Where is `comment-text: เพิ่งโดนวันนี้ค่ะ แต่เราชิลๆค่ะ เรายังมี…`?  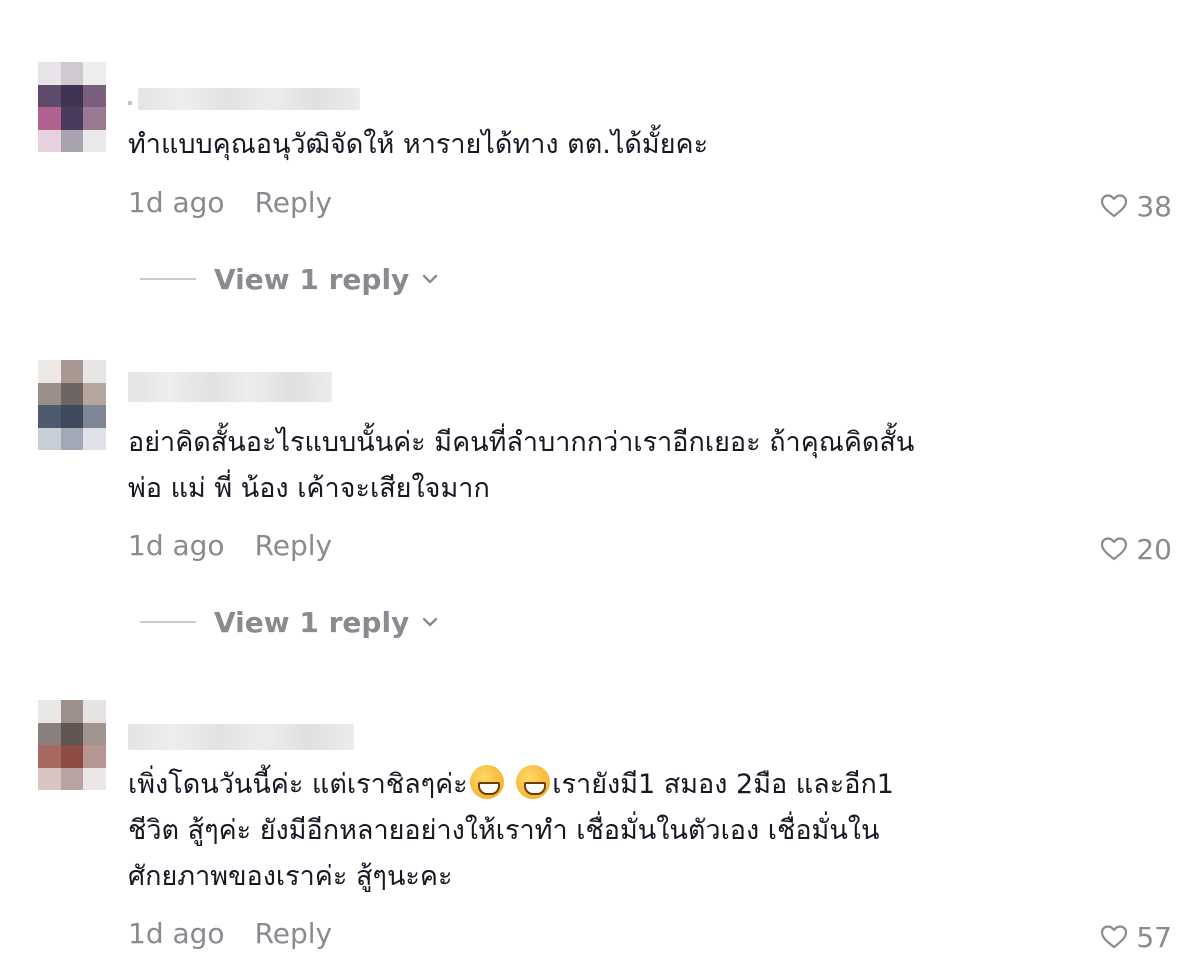 comment-text: เพิ่งโดนวันนี้ค่ะ แต่เราชิลๆค่ะ เรายังมี… is located at coordinates (608, 831).